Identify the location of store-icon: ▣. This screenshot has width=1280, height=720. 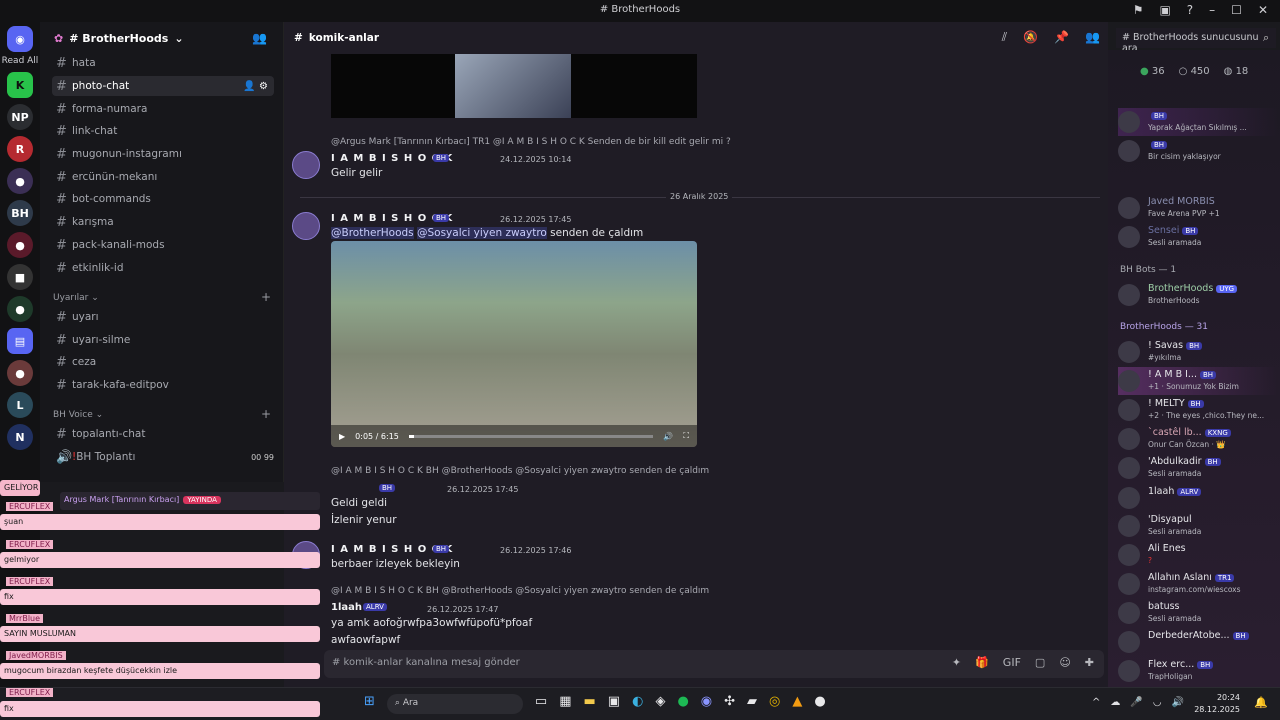
(614, 704).